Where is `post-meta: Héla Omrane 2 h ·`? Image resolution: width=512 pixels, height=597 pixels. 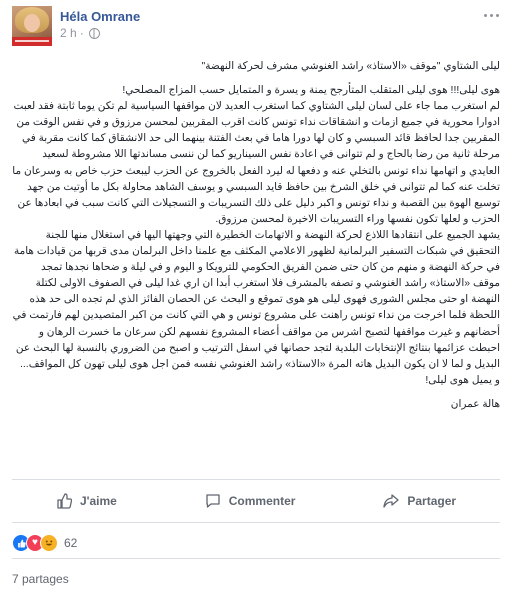
post-meta: Héla Omrane 2 h · is located at coordinates (100, 23).